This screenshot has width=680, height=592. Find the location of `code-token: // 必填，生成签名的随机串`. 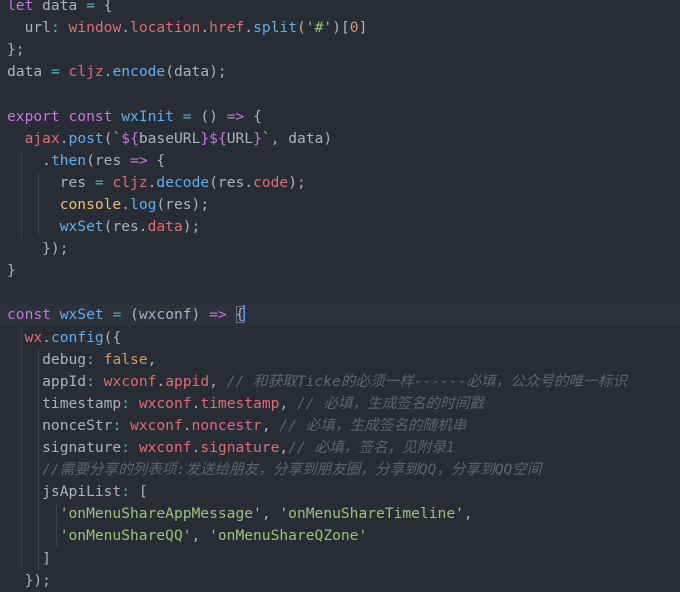

code-token: // 必填，生成签名的随机串 is located at coordinates (373, 425).